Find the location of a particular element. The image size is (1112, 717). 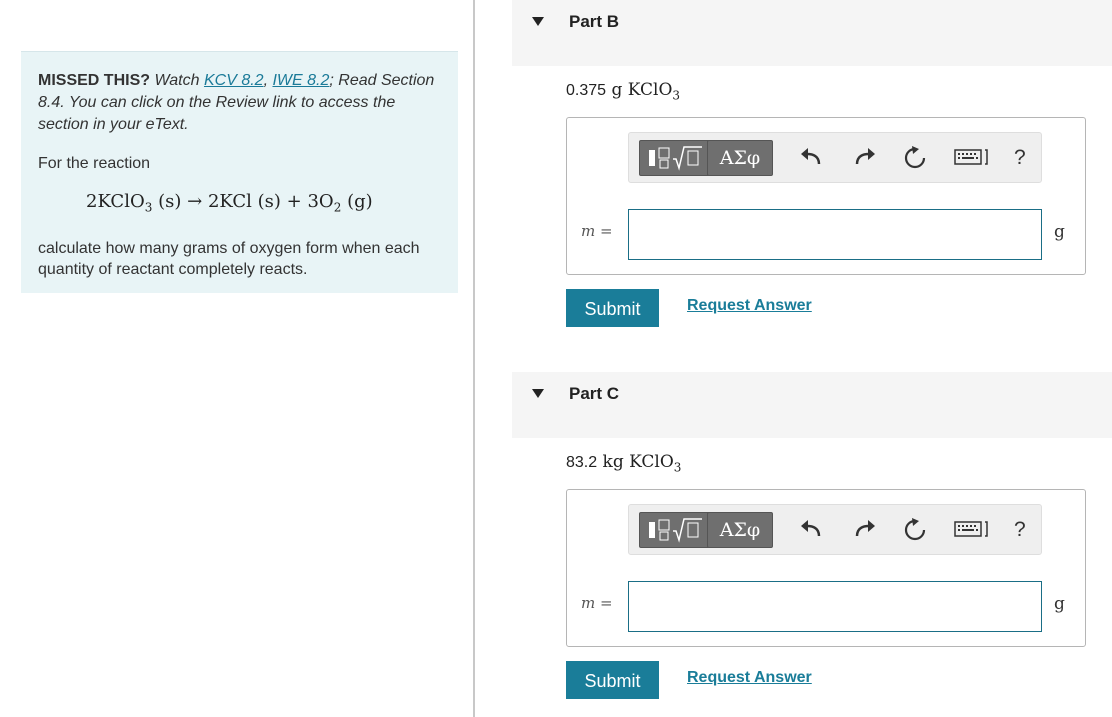

eq-product2: 3O is located at coordinates (320, 201).